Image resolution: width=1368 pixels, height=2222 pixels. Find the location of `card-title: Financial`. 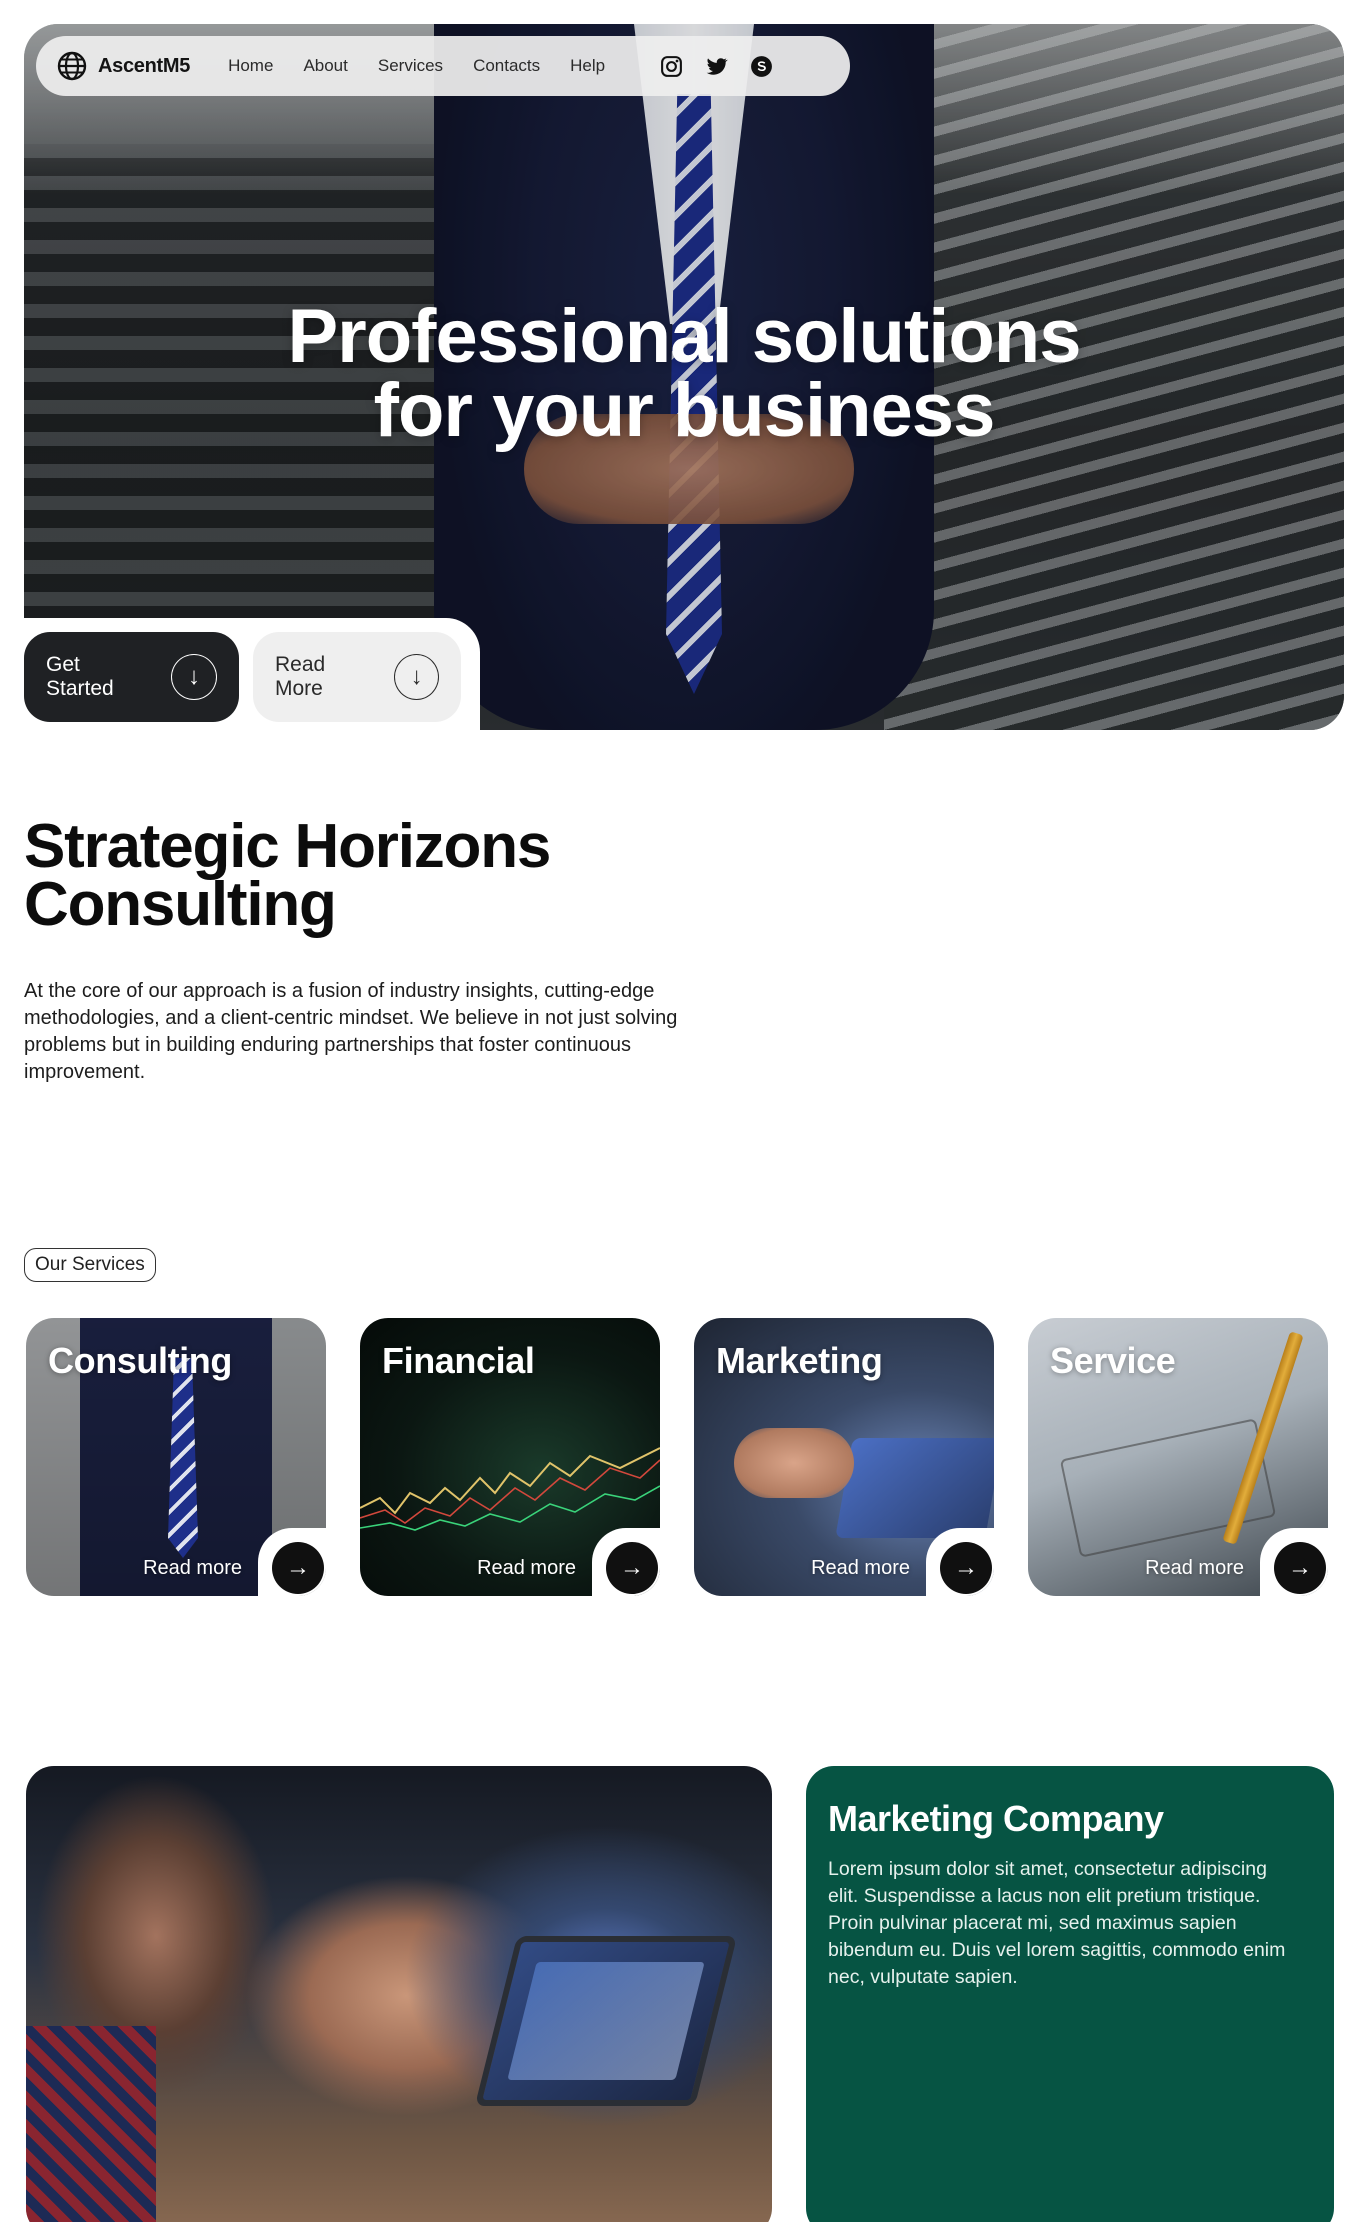

card-title: Financial is located at coordinates (458, 1360).